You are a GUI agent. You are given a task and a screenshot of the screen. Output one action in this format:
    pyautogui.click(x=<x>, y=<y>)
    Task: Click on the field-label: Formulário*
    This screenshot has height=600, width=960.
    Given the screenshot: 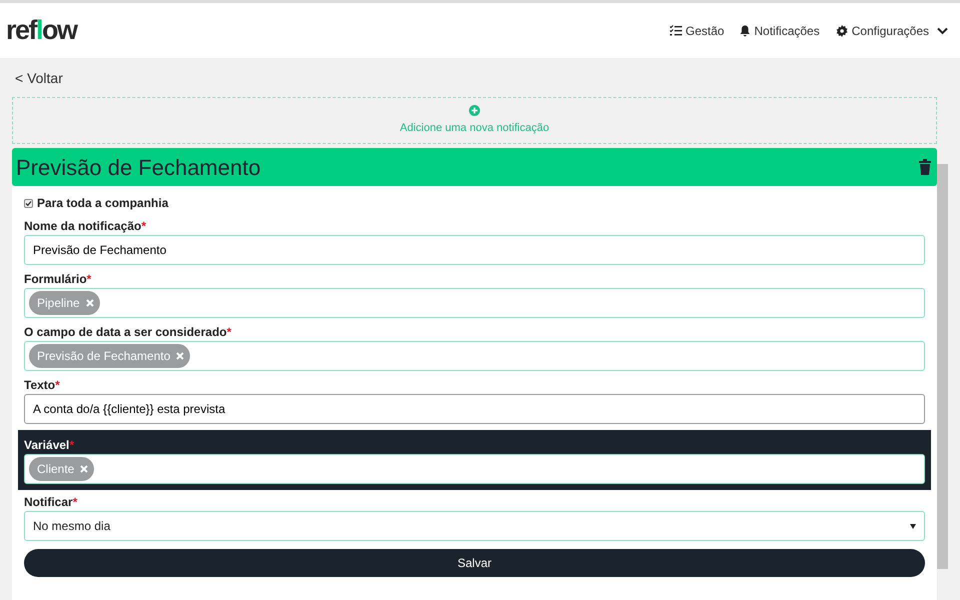 What is the action you would take?
    pyautogui.click(x=58, y=279)
    